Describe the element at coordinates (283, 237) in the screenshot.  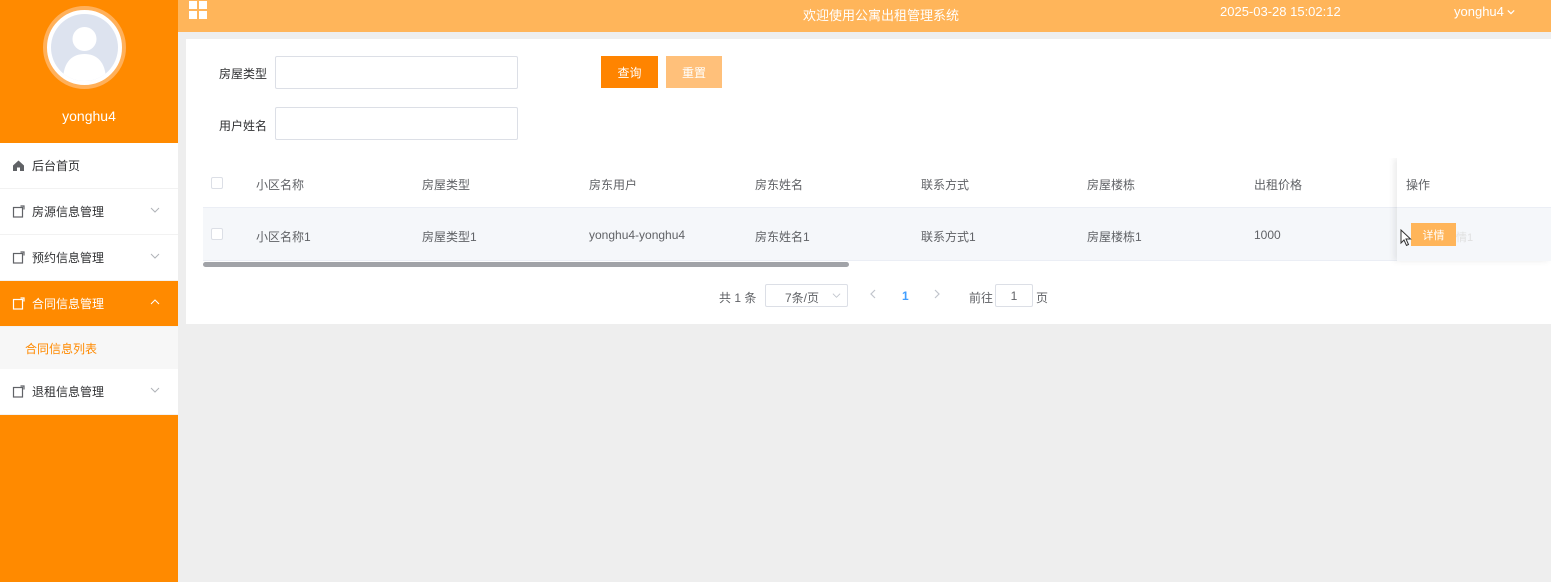
I see `table-cell: 小区名称1` at that location.